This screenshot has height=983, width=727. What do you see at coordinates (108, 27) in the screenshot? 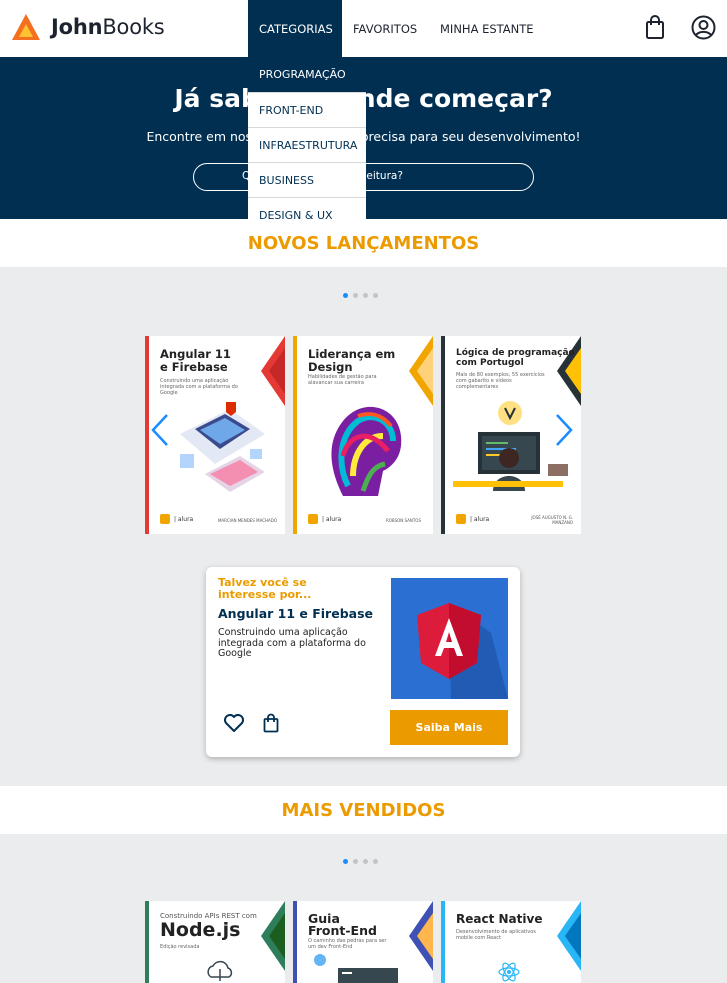
I see `logo-text: JohnBooks` at bounding box center [108, 27].